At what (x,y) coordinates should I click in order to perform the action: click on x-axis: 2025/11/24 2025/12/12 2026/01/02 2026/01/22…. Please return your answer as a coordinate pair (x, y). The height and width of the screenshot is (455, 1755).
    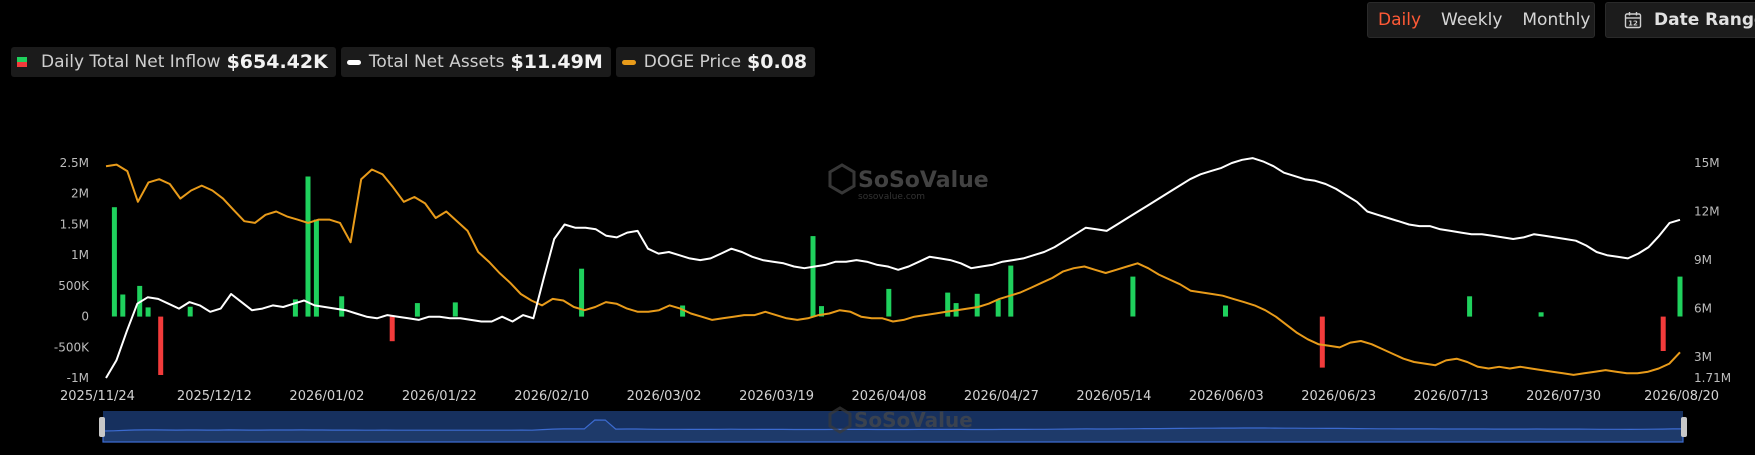
    Looking at the image, I should click on (889, 396).